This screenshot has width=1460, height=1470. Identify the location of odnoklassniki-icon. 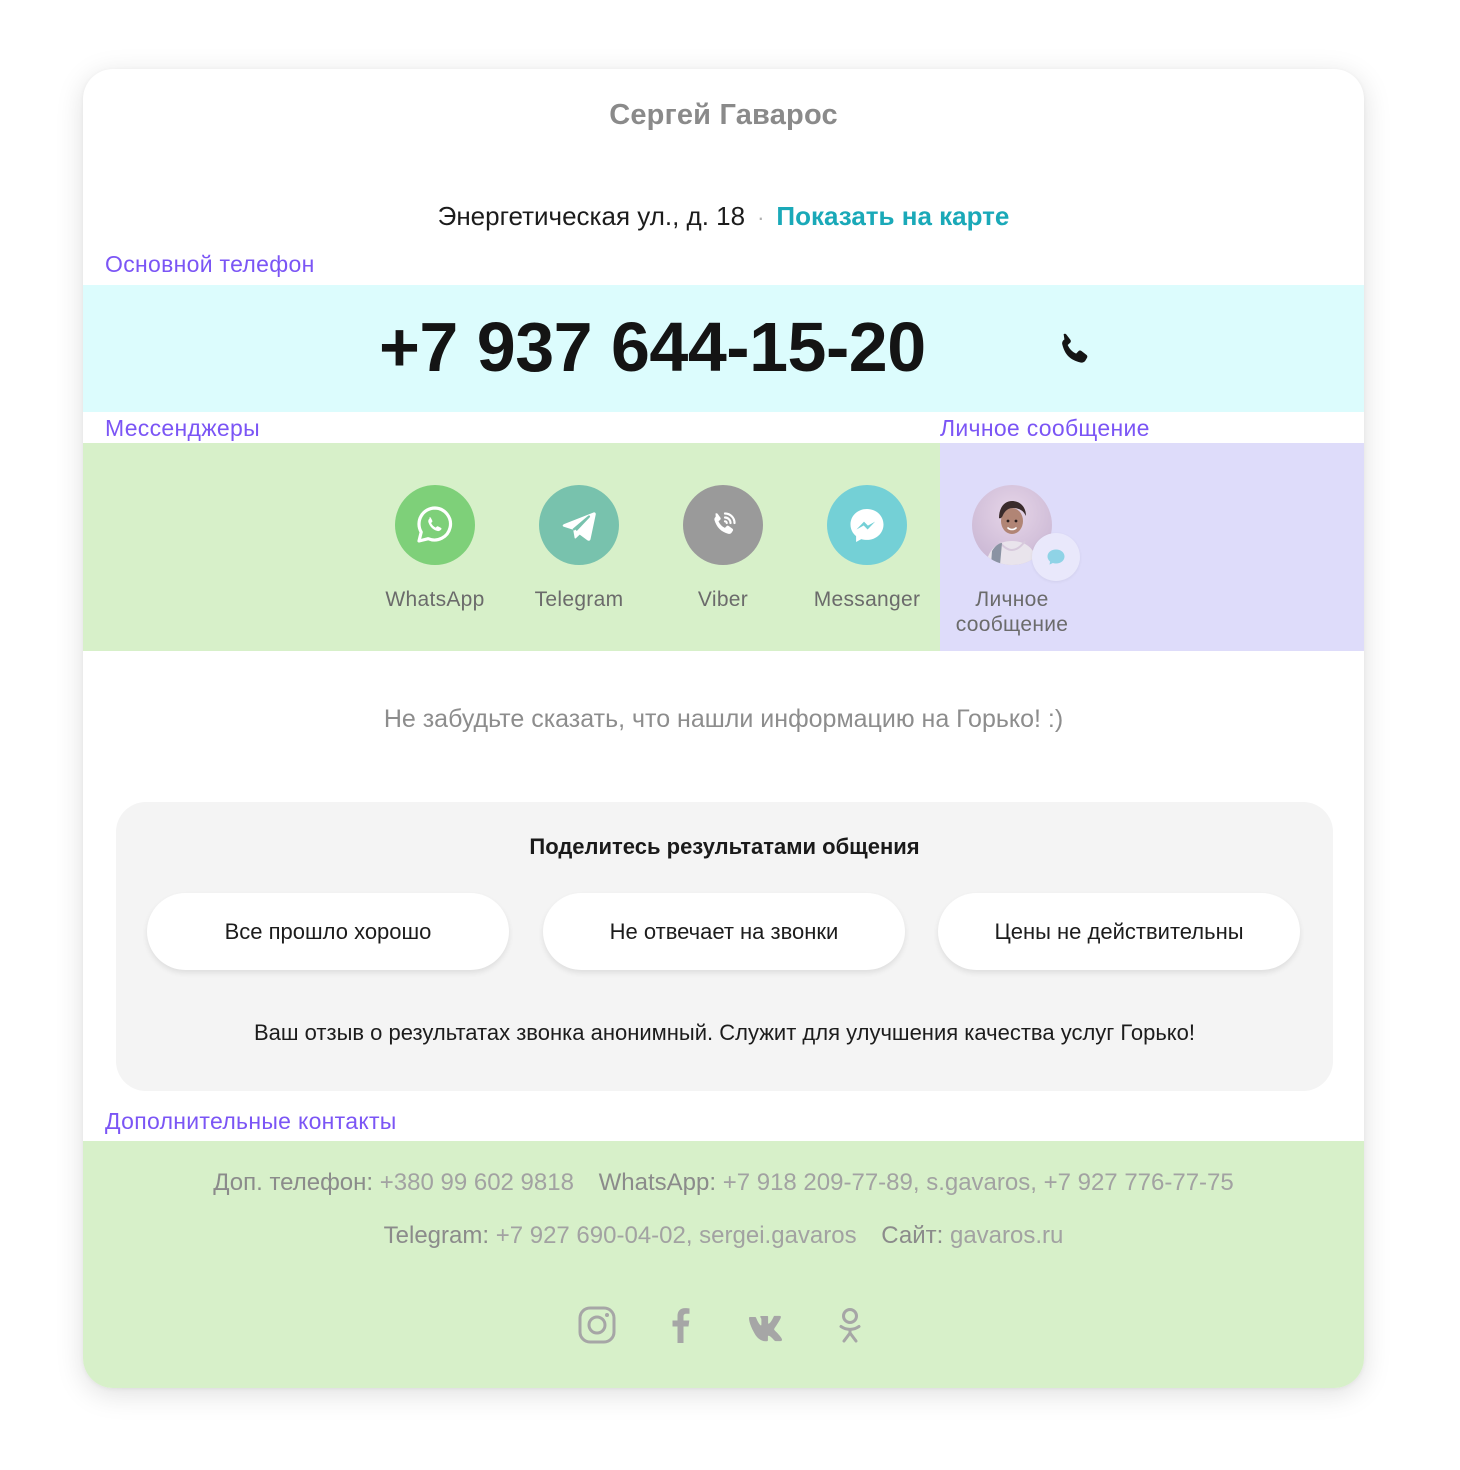
(850, 1325).